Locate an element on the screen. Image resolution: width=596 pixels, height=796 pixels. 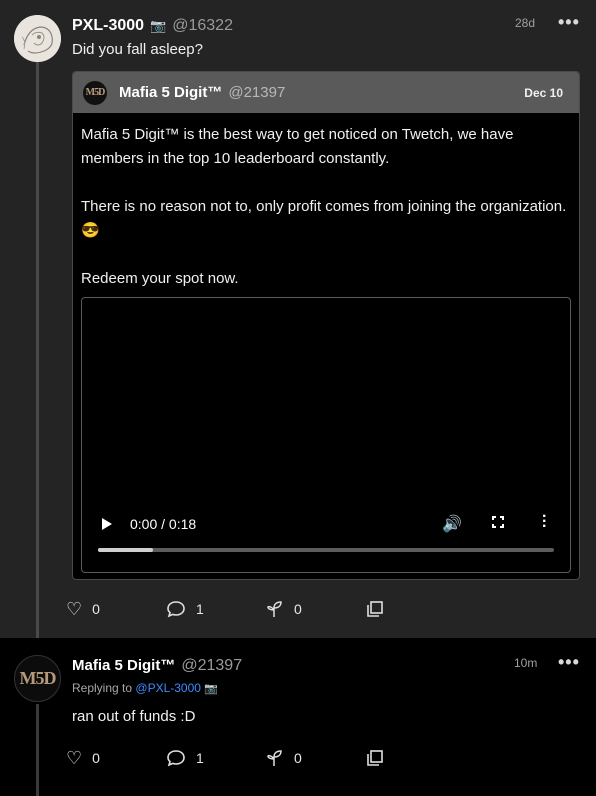
quoted-post-date: Dec 10 is located at coordinates (543, 92).